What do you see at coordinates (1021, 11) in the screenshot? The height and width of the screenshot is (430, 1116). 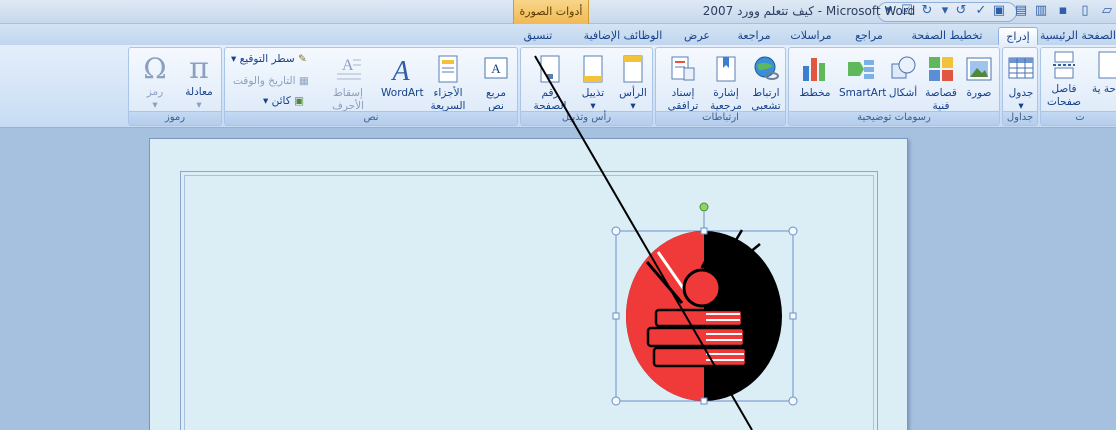 I see `print-icon: ▤` at bounding box center [1021, 11].